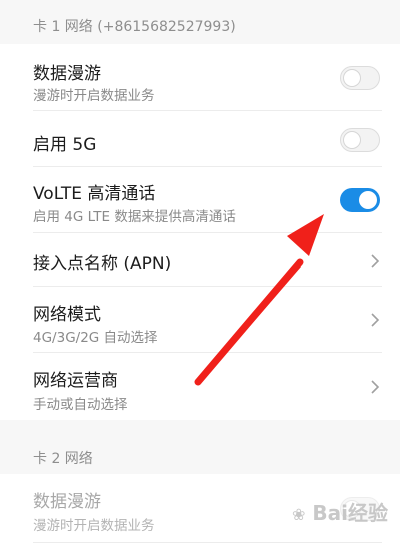 The image size is (400, 550). What do you see at coordinates (80, 405) in the screenshot?
I see `network-operator-subtitle: 手动或自动选择` at bounding box center [80, 405].